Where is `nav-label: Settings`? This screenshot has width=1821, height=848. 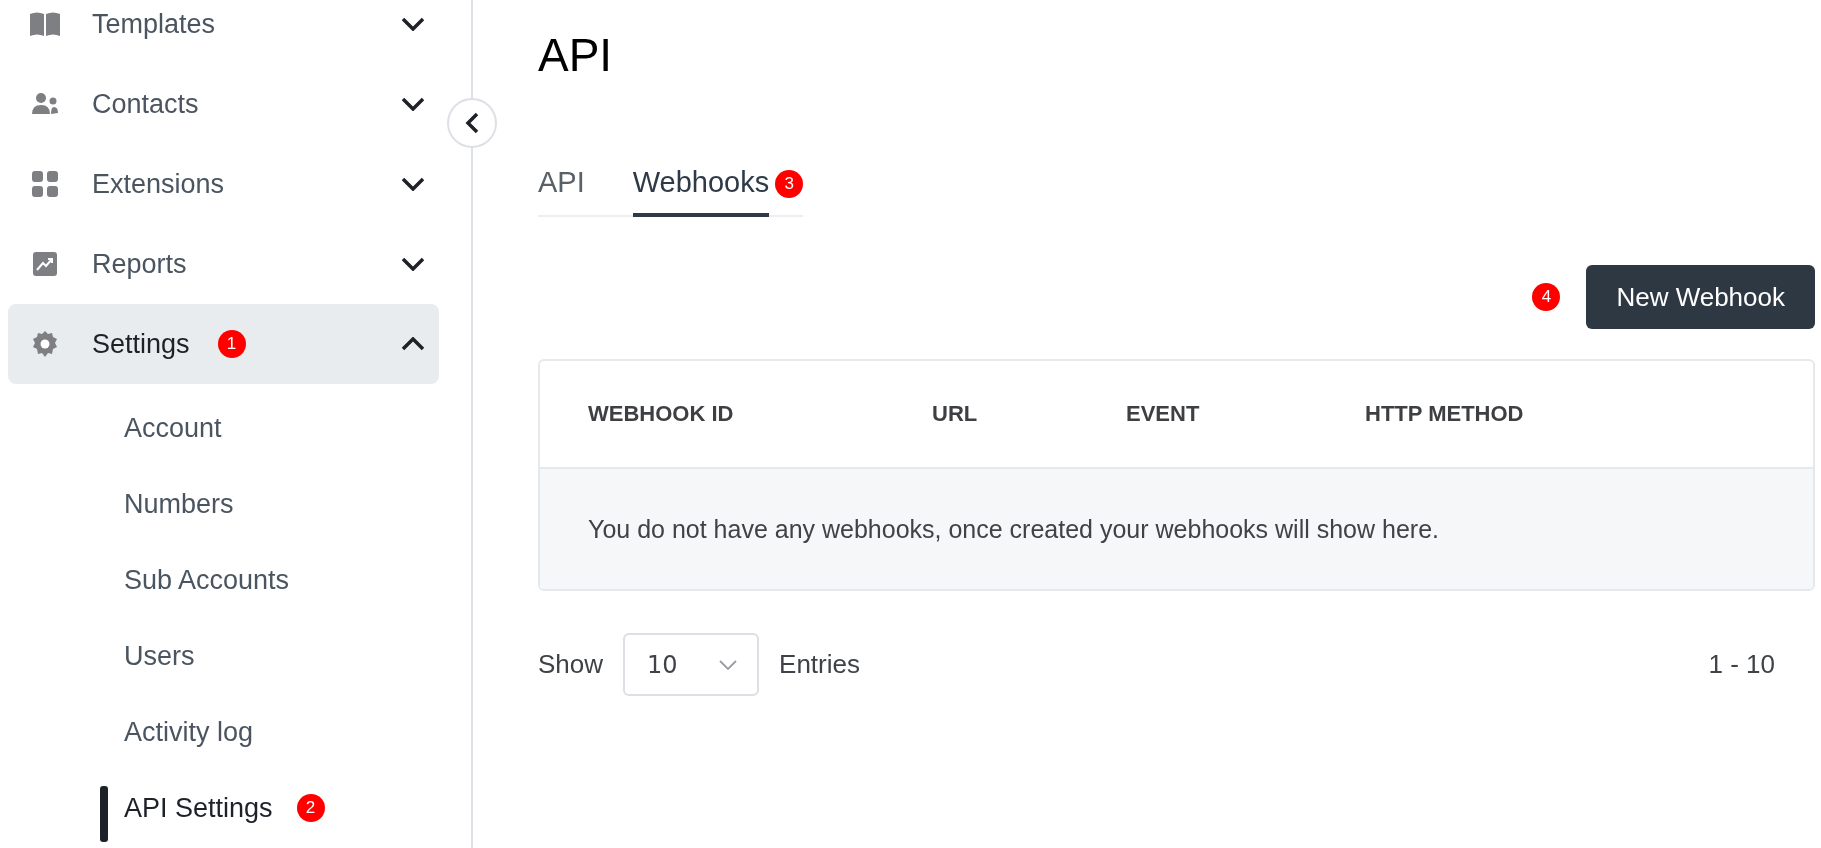 nav-label: Settings is located at coordinates (141, 344).